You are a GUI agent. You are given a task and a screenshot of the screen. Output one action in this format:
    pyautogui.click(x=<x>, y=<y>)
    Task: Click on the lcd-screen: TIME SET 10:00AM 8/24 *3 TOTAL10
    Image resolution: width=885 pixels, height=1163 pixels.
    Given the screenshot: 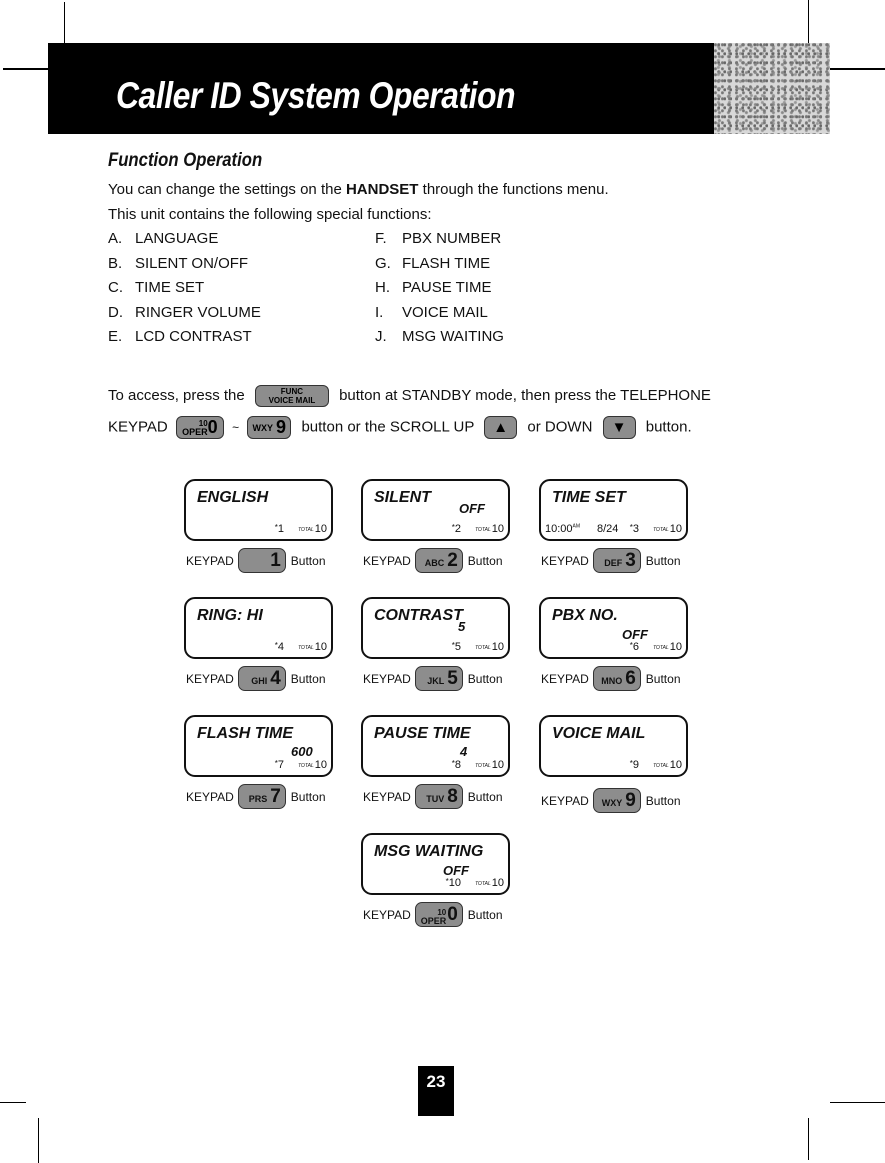 What is the action you would take?
    pyautogui.click(x=613, y=510)
    